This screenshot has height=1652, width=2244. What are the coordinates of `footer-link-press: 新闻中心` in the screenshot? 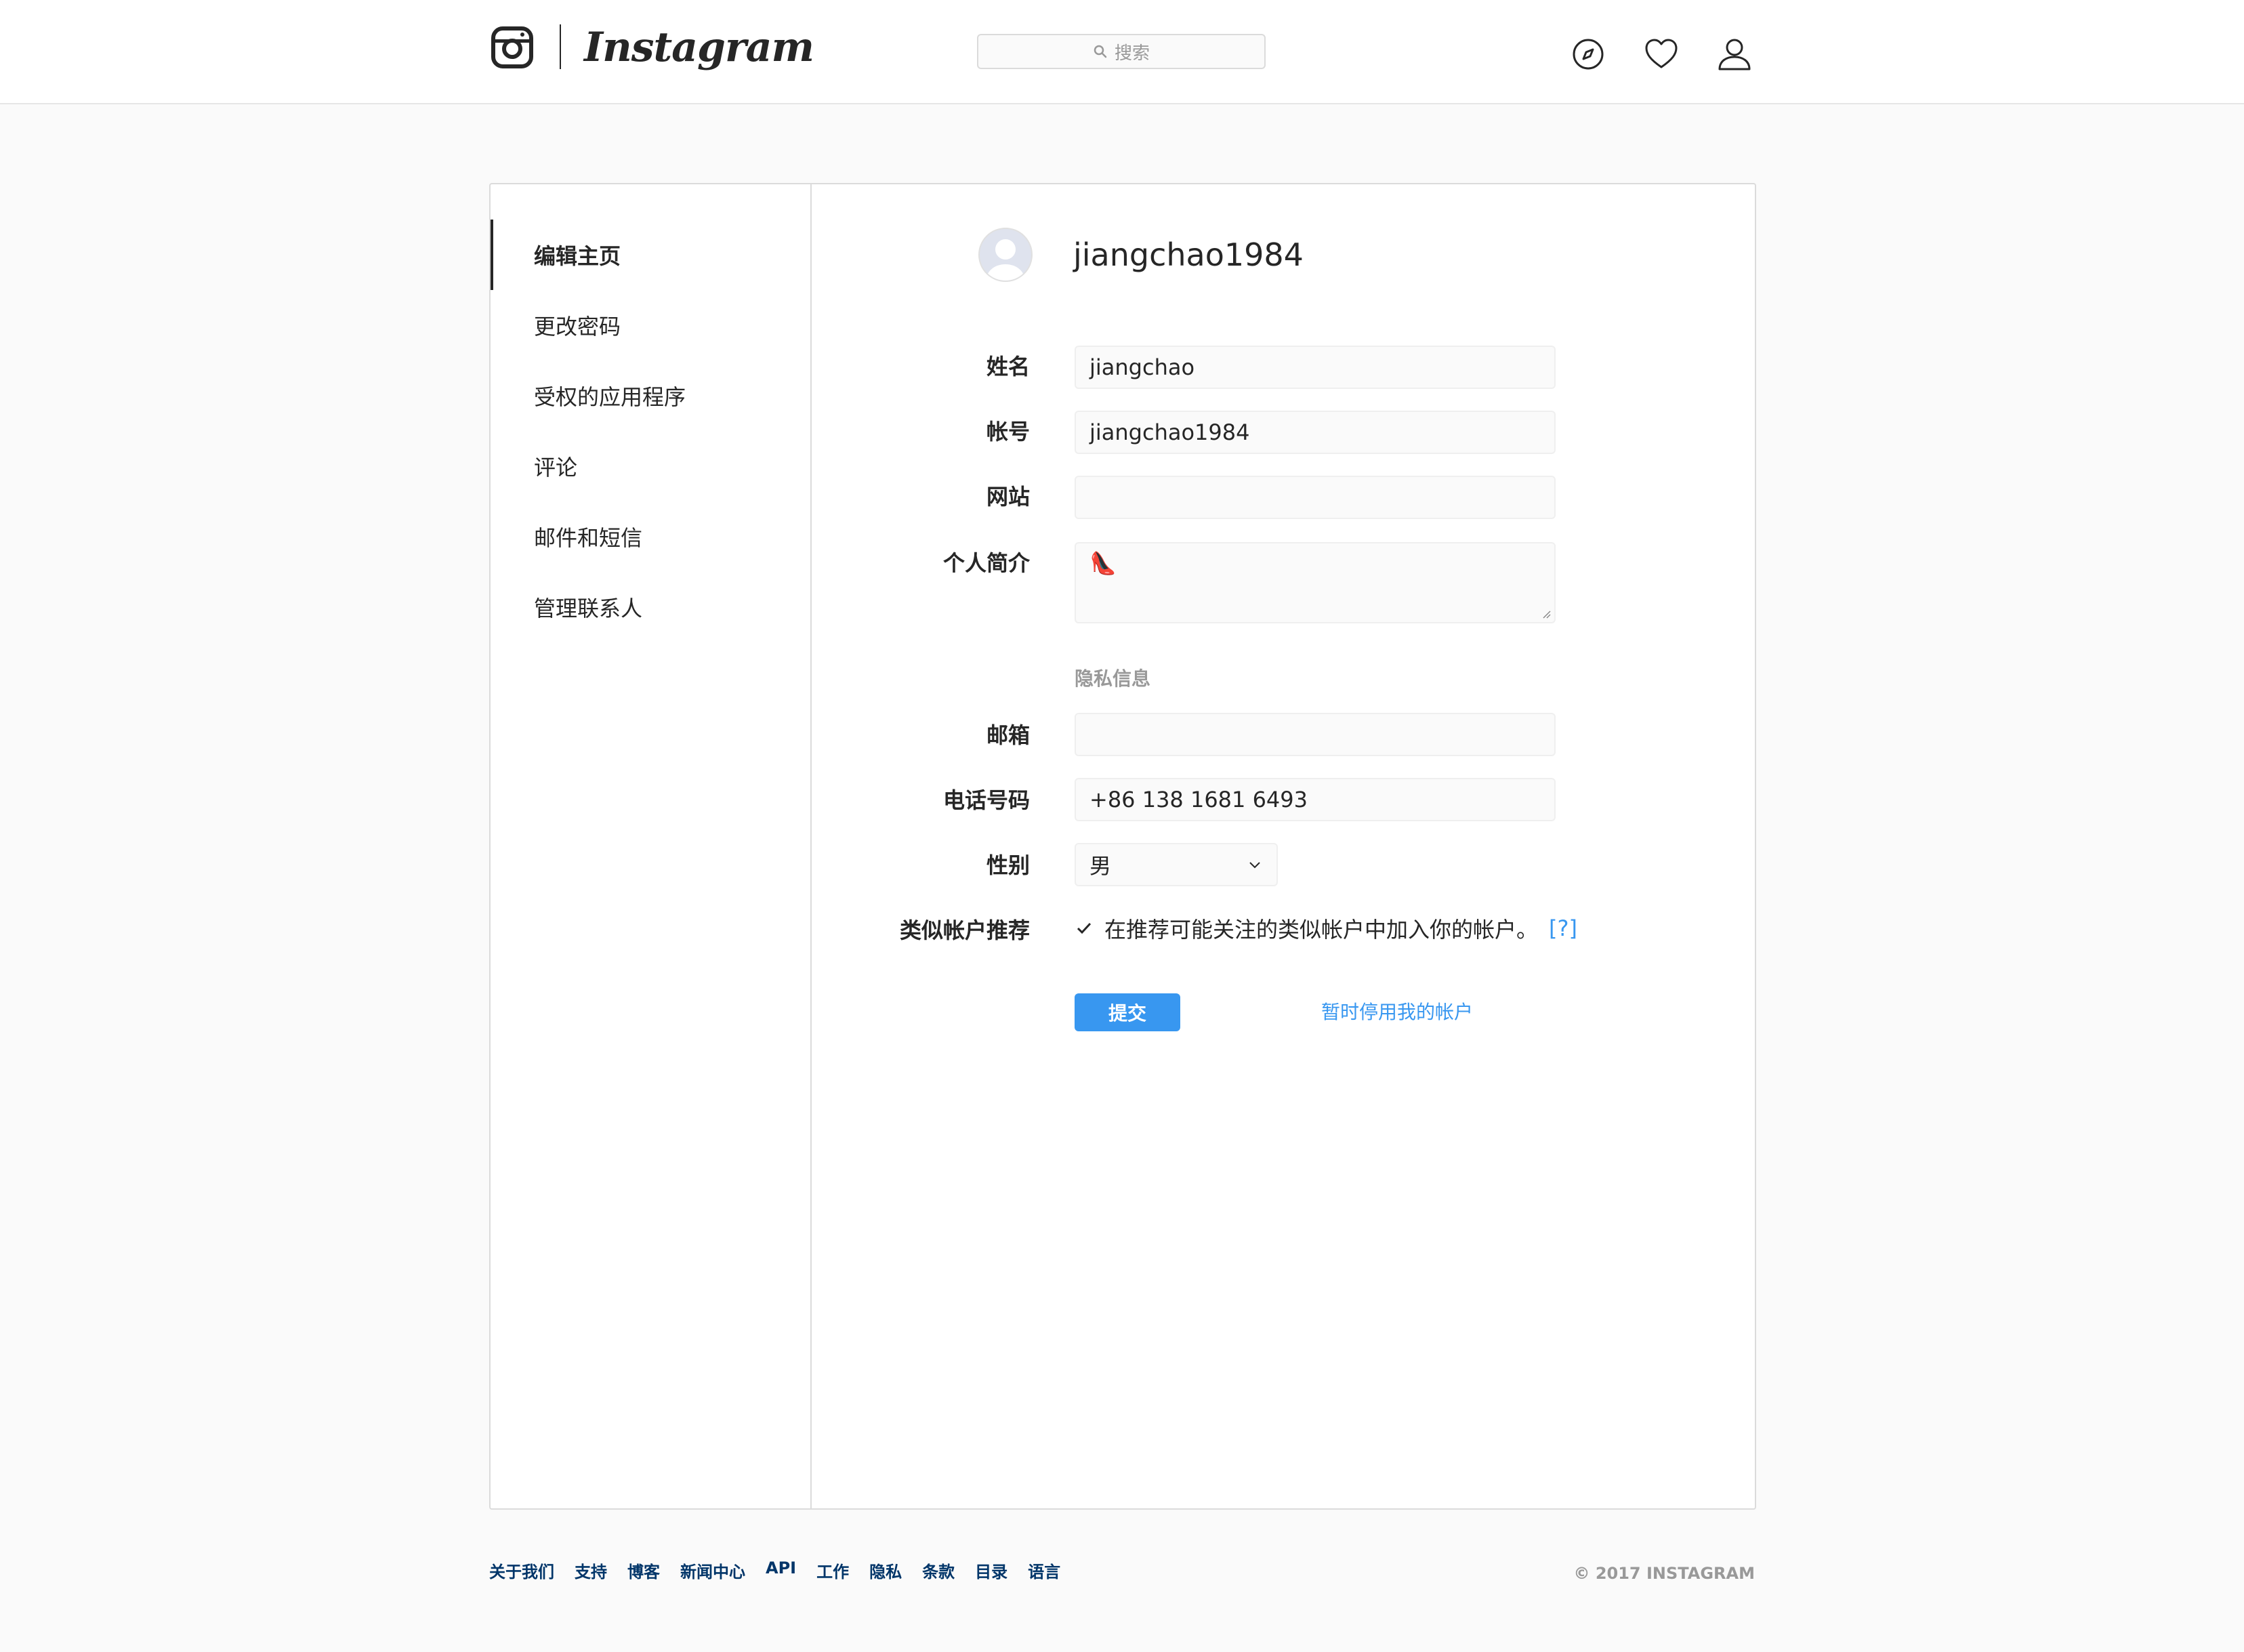 It's located at (712, 1573).